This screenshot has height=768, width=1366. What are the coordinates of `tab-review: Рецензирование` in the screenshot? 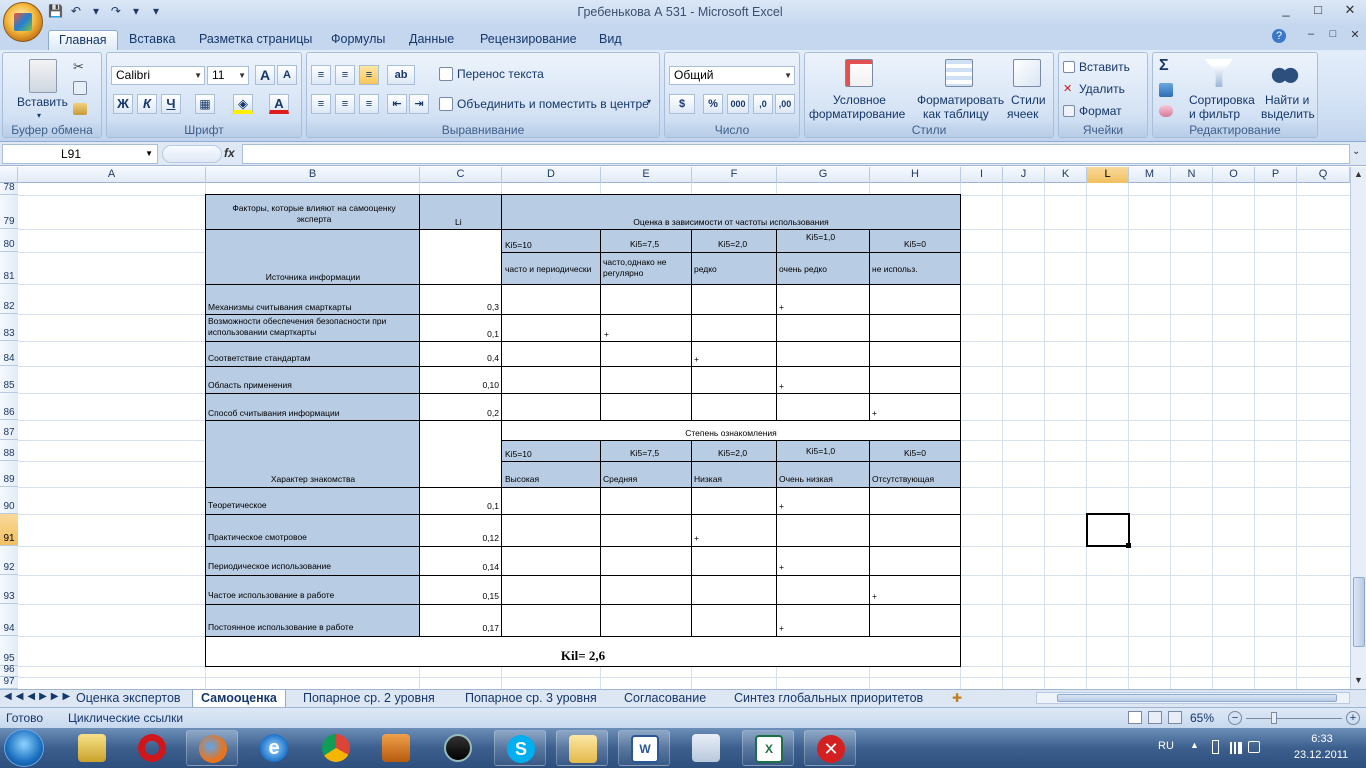 It's located at (528, 40).